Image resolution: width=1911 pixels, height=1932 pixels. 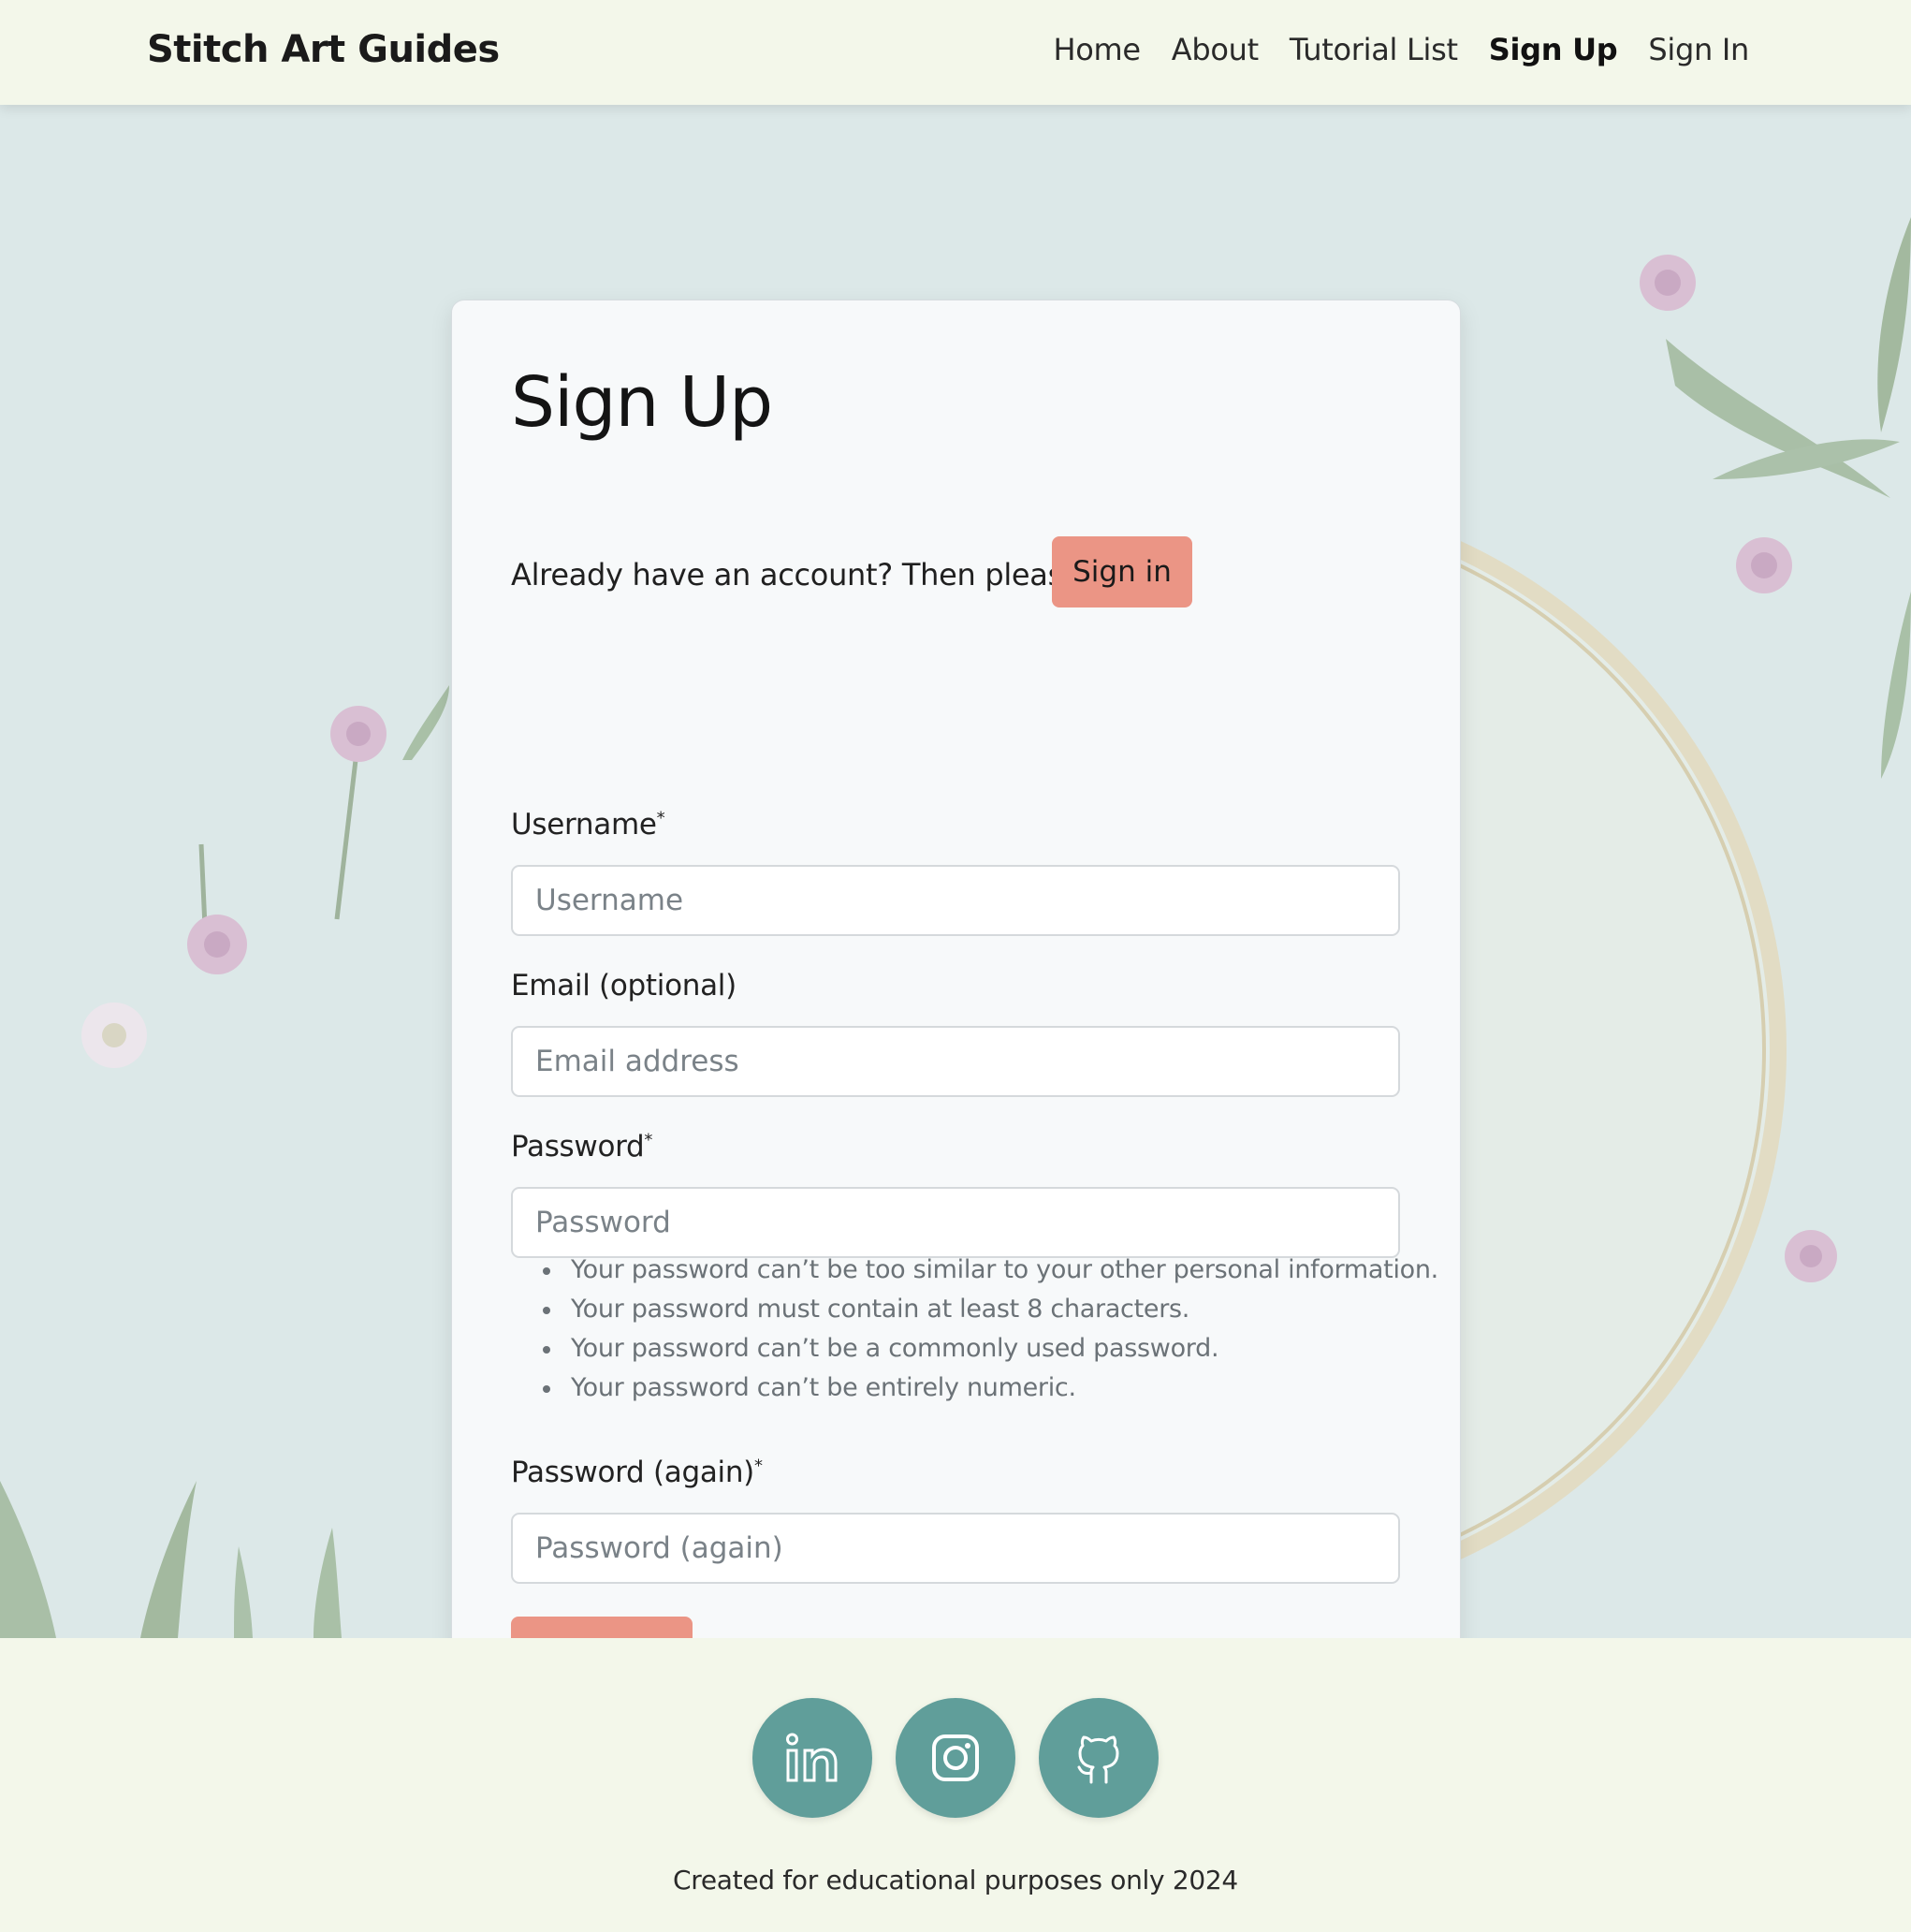 I want to click on instagram-icon, so click(x=955, y=1757).